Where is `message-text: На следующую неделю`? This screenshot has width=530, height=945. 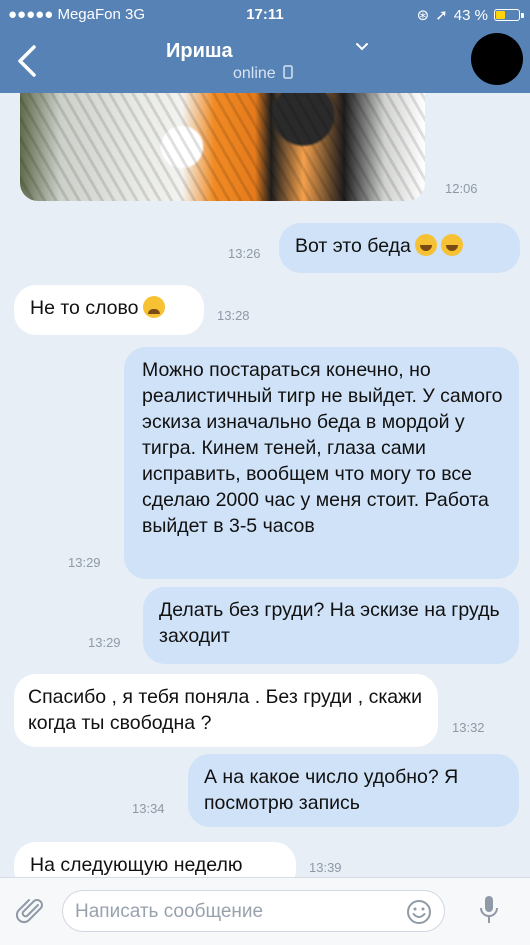
message-text: На следующую неделю is located at coordinates (136, 865).